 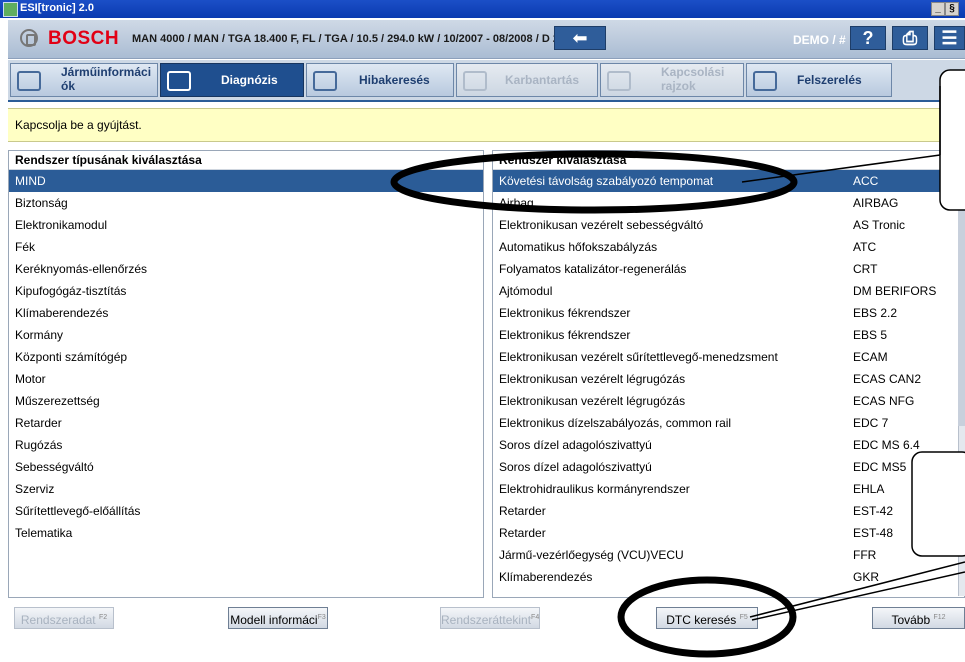 What do you see at coordinates (961, 311) in the screenshot?
I see `scrollbar-thumb` at bounding box center [961, 311].